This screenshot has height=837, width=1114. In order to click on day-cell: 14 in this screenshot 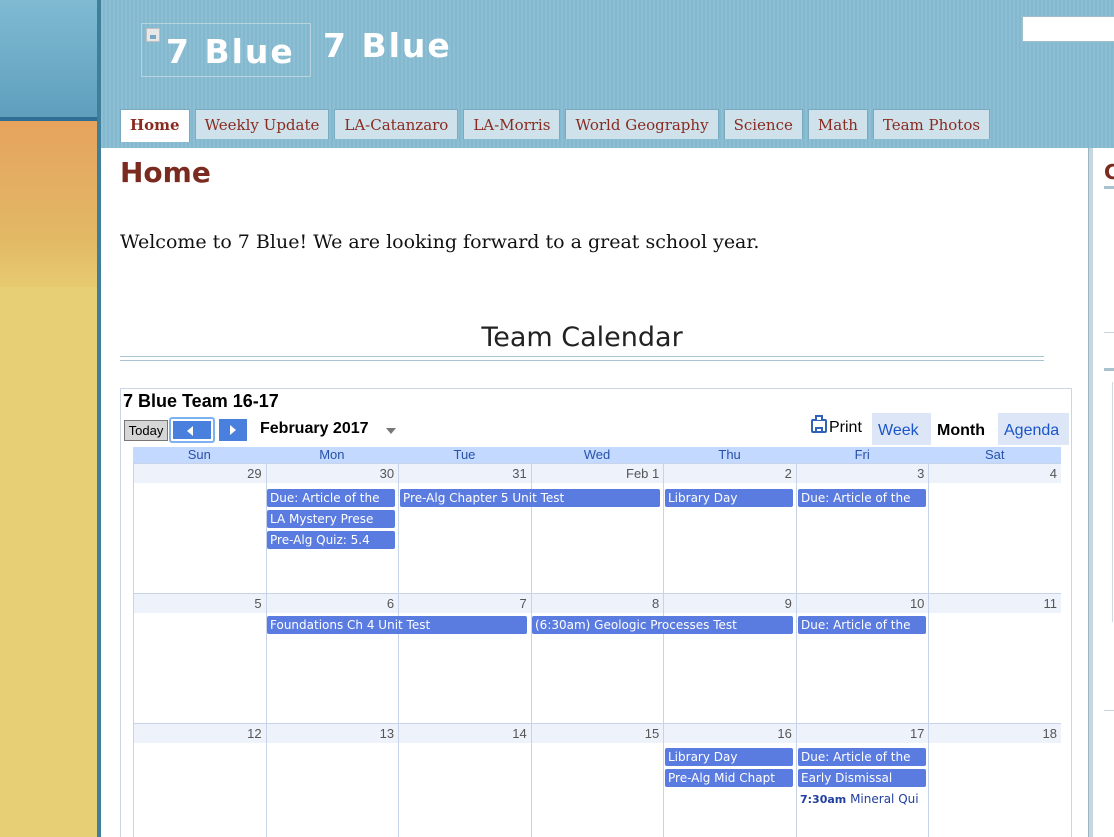, I will do `click(464, 780)`.